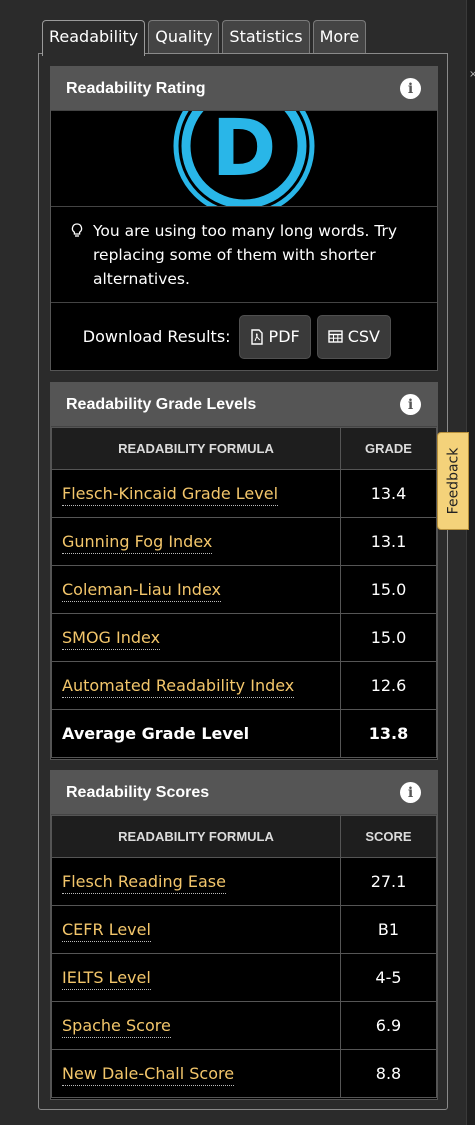 Image resolution: width=475 pixels, height=1125 pixels. I want to click on table-row: Coleman-Liau Index 15.0, so click(244, 589).